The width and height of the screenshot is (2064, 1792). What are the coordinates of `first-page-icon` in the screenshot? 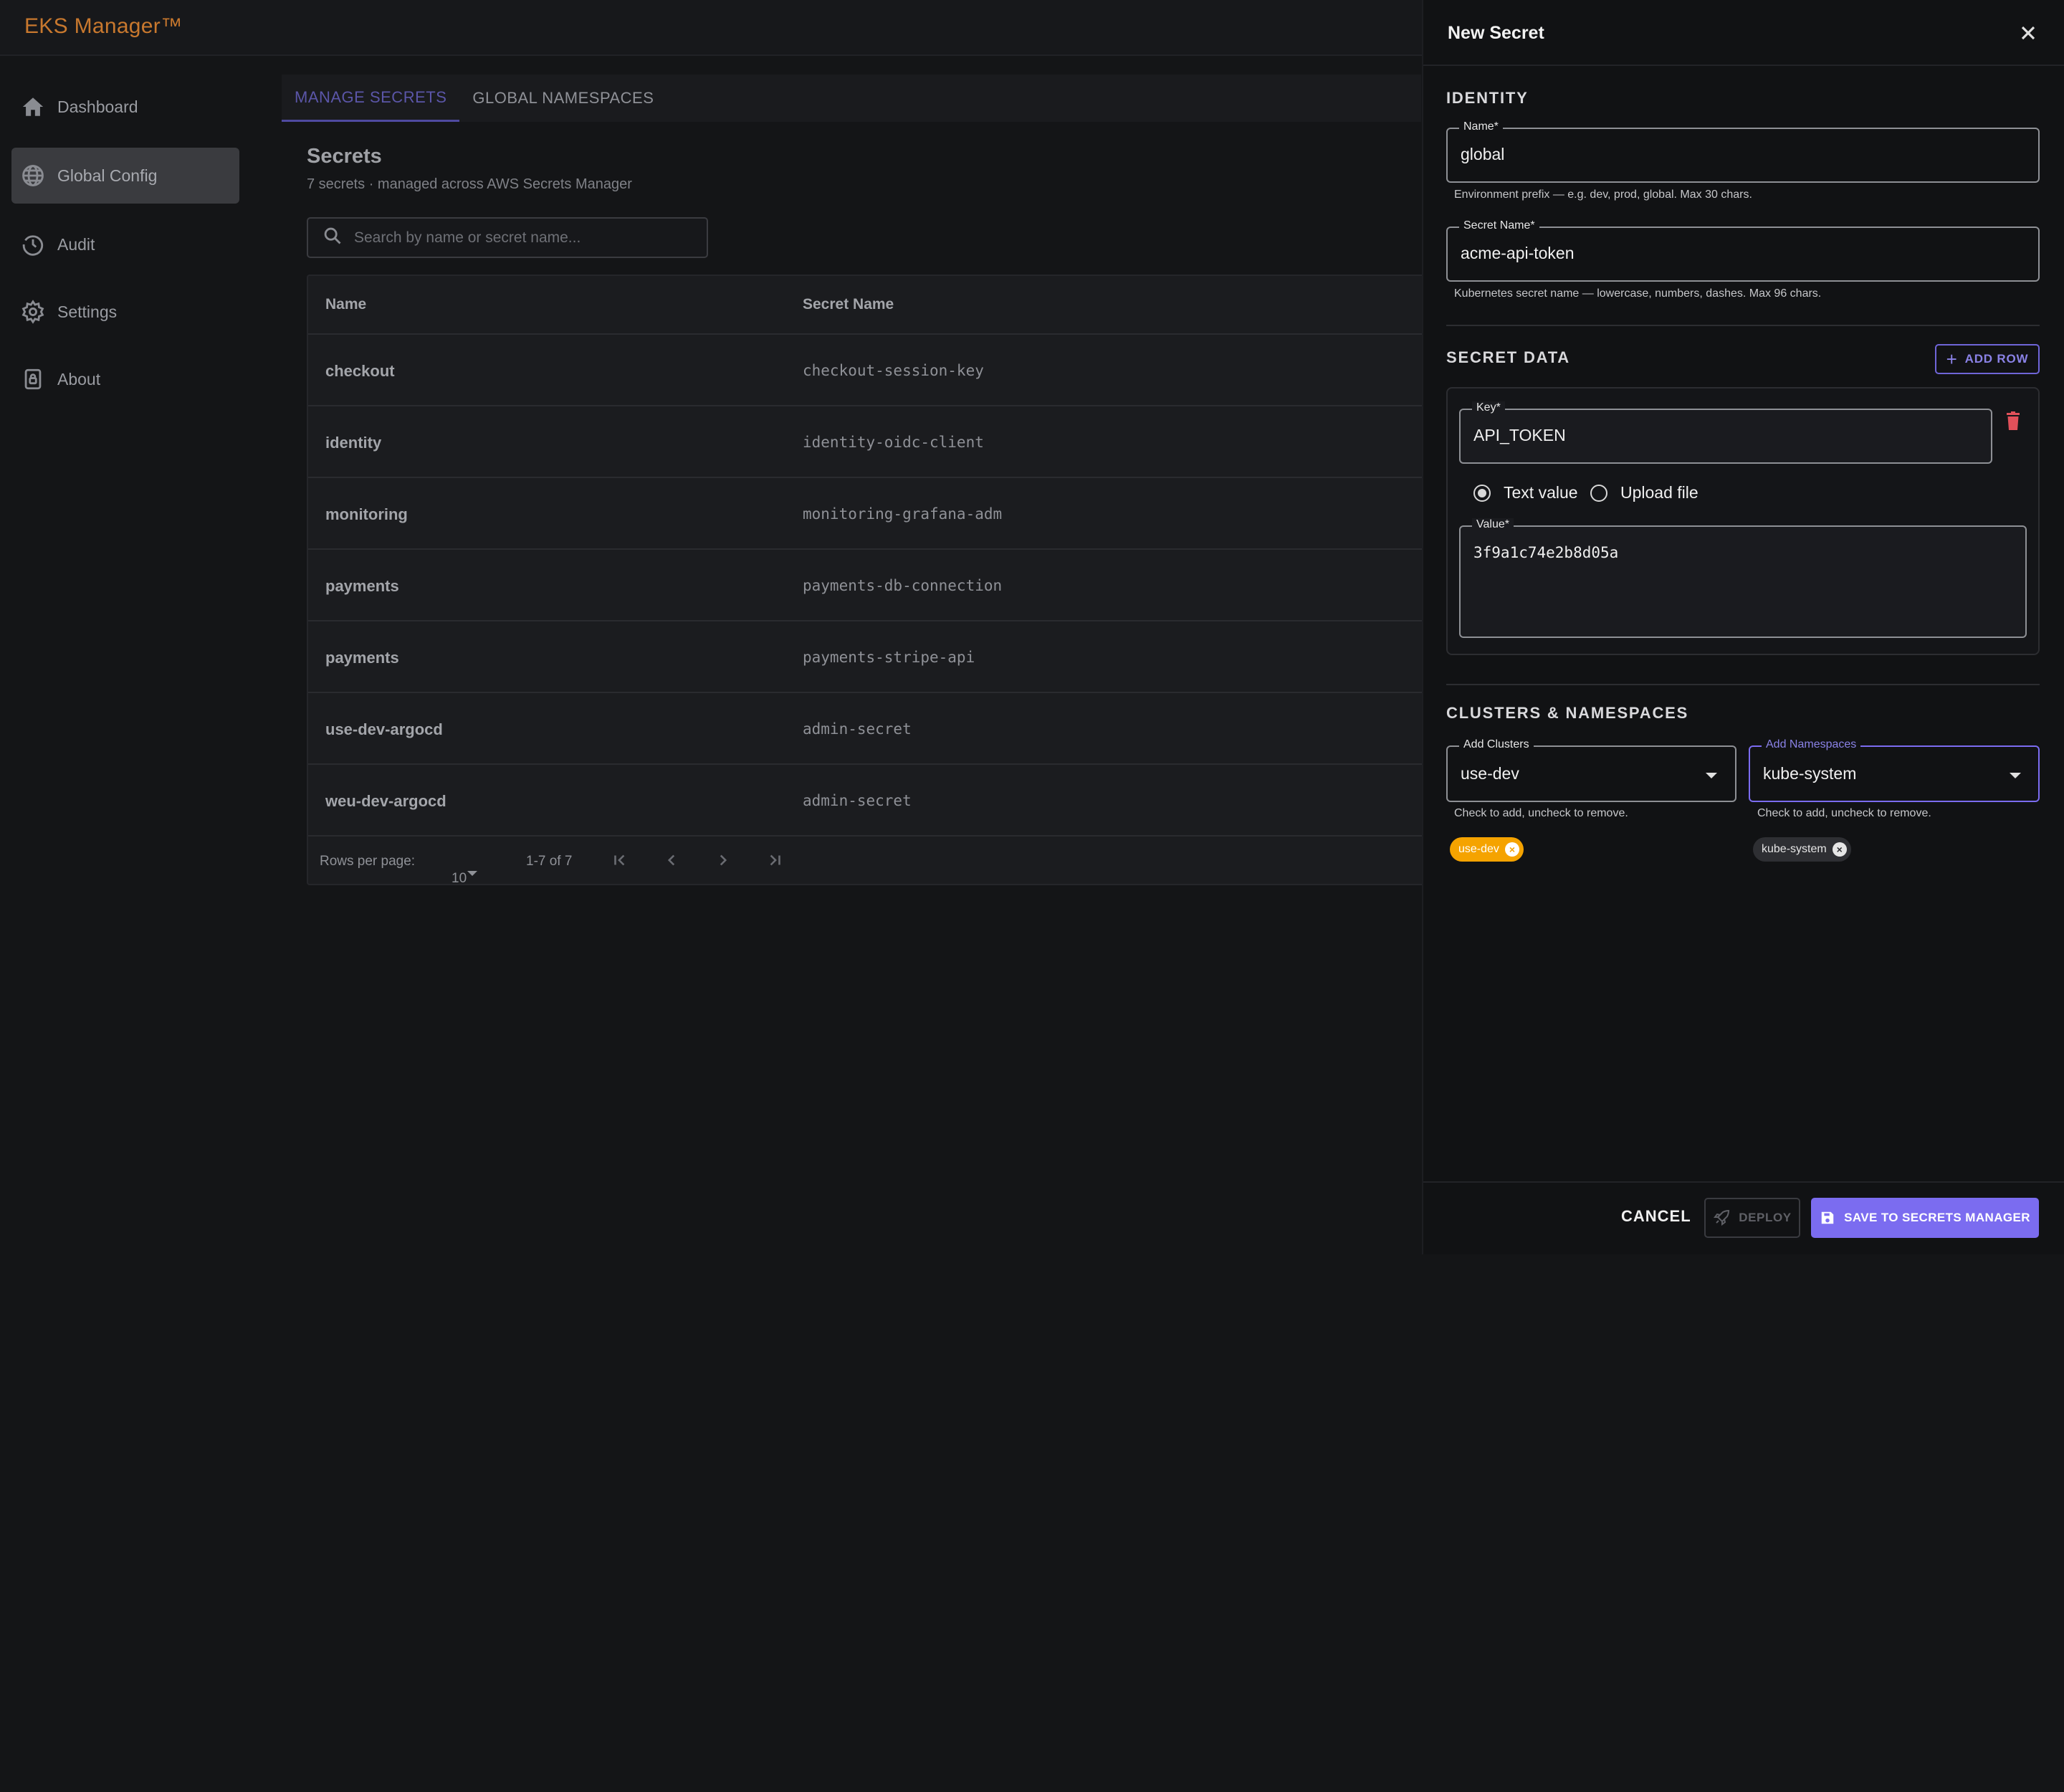 It's located at (620, 863).